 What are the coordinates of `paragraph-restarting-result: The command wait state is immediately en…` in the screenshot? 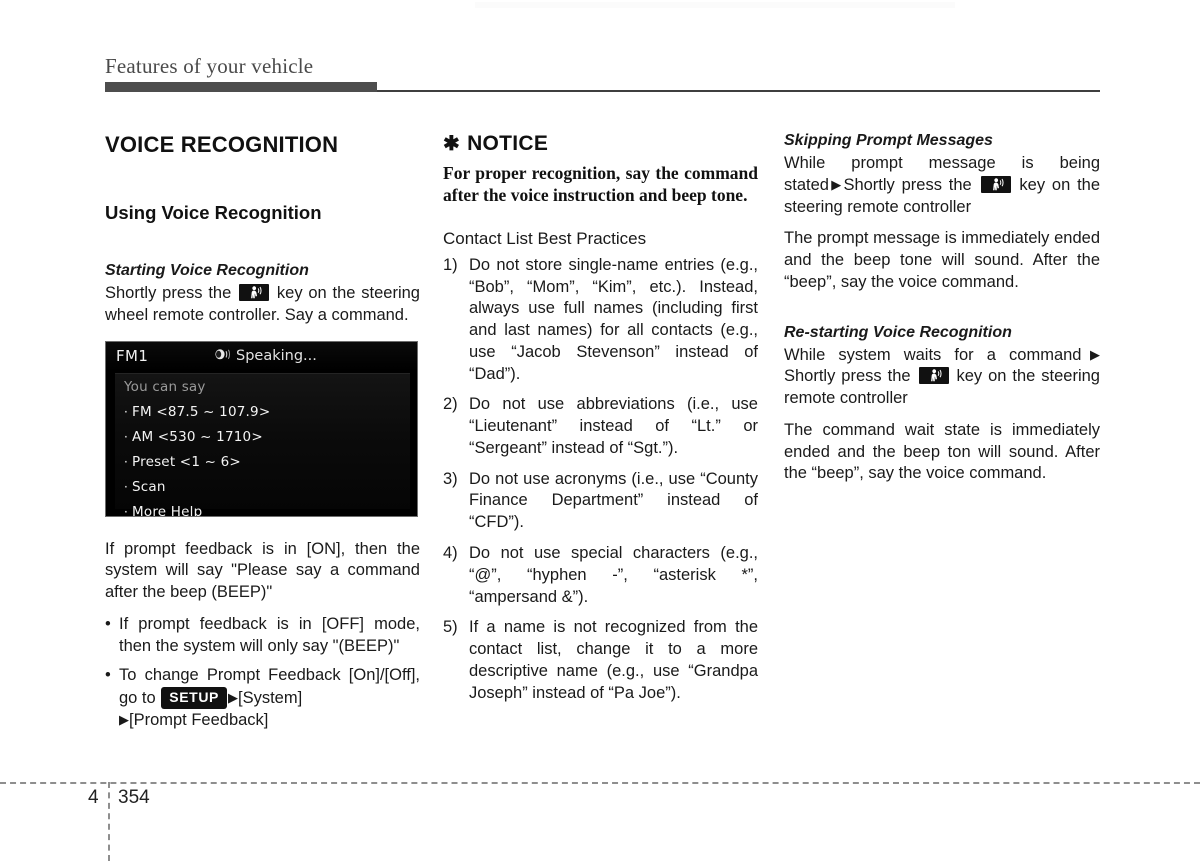 It's located at (942, 451).